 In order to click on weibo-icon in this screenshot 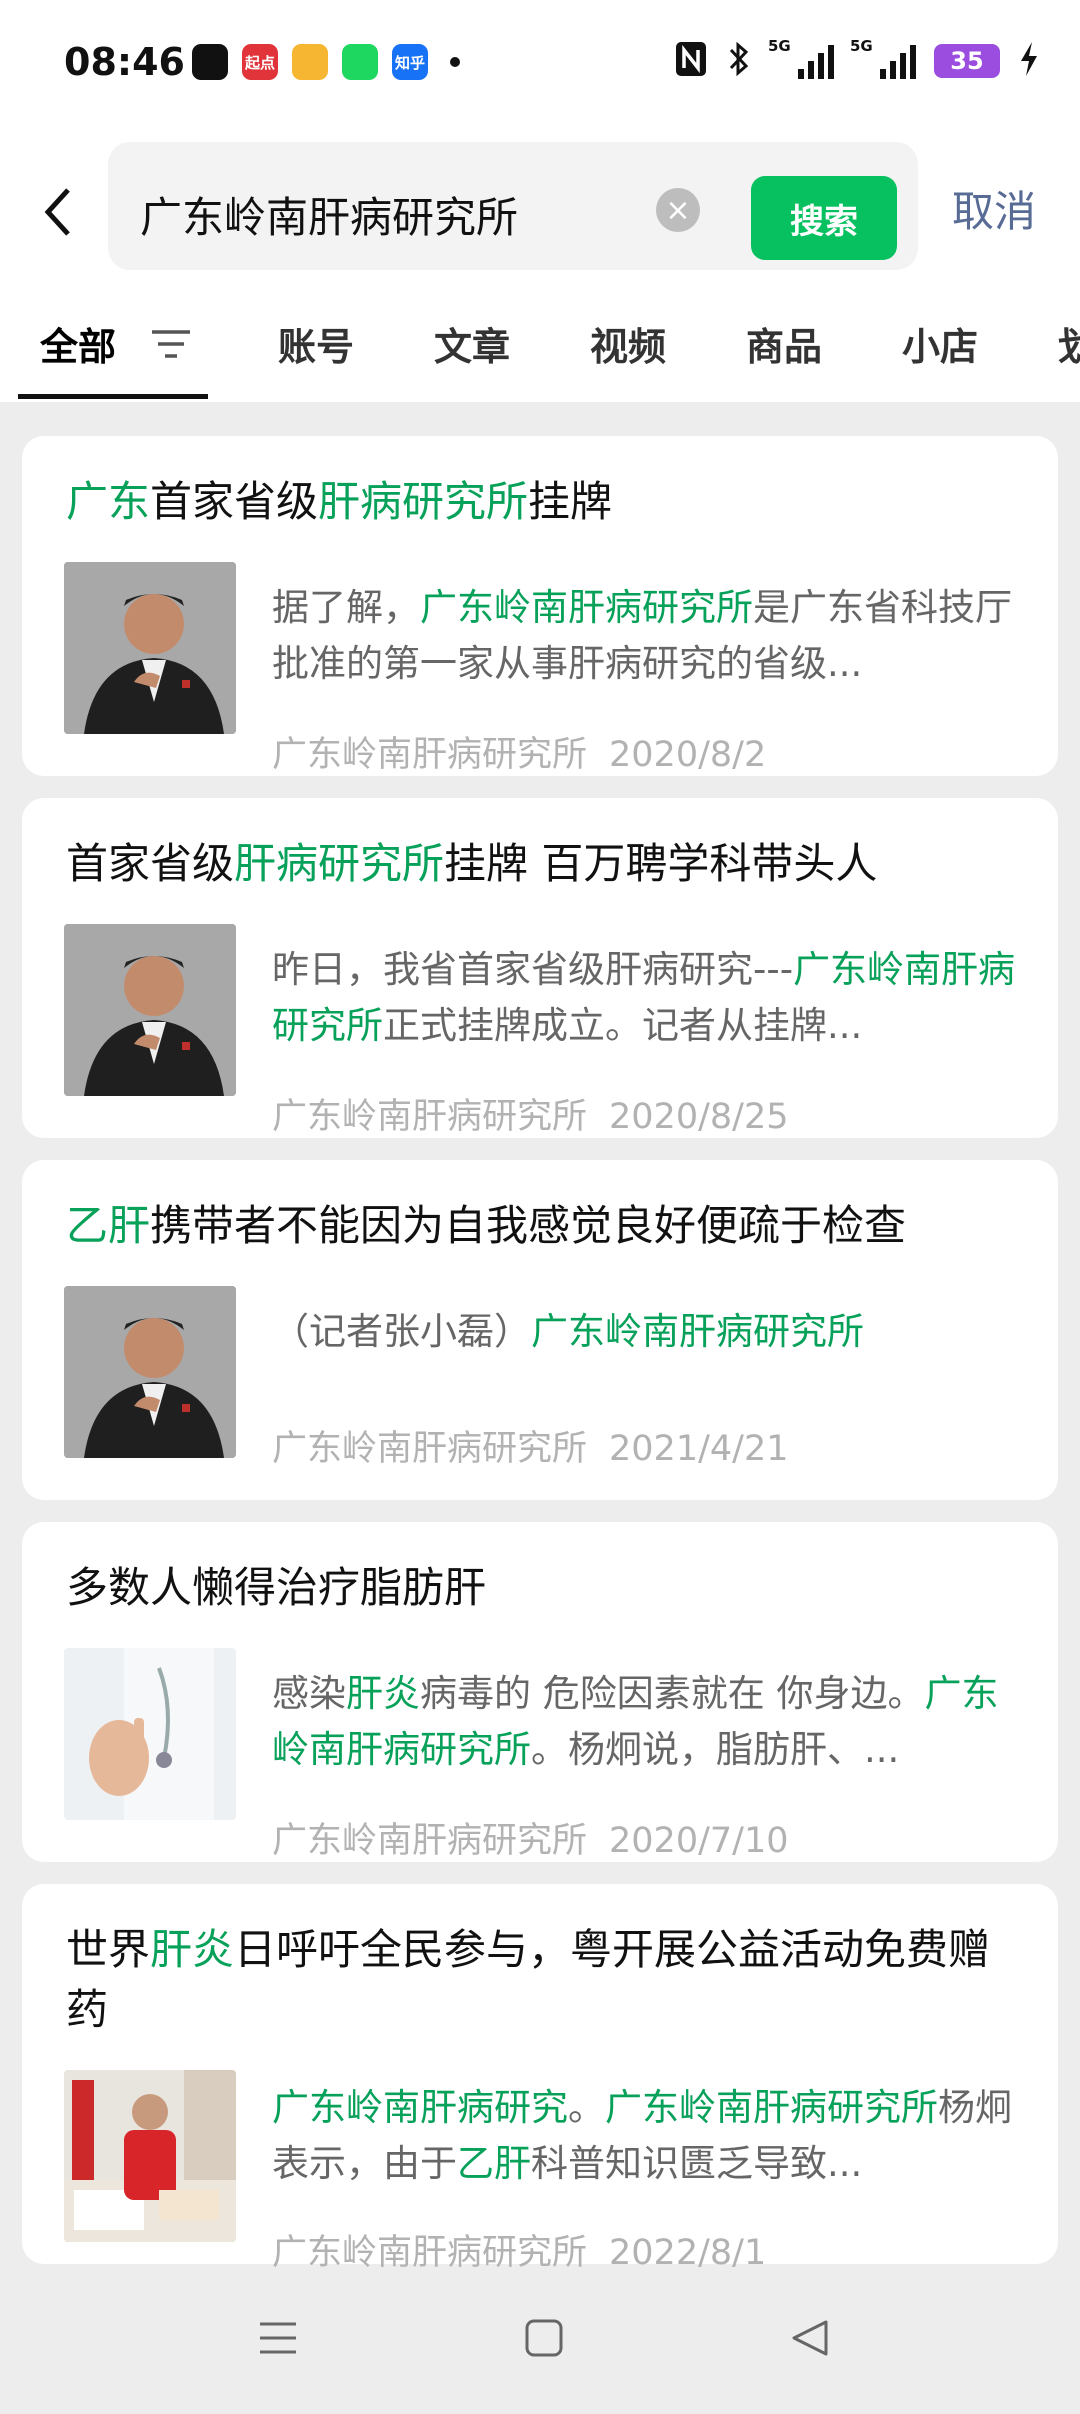, I will do `click(310, 62)`.